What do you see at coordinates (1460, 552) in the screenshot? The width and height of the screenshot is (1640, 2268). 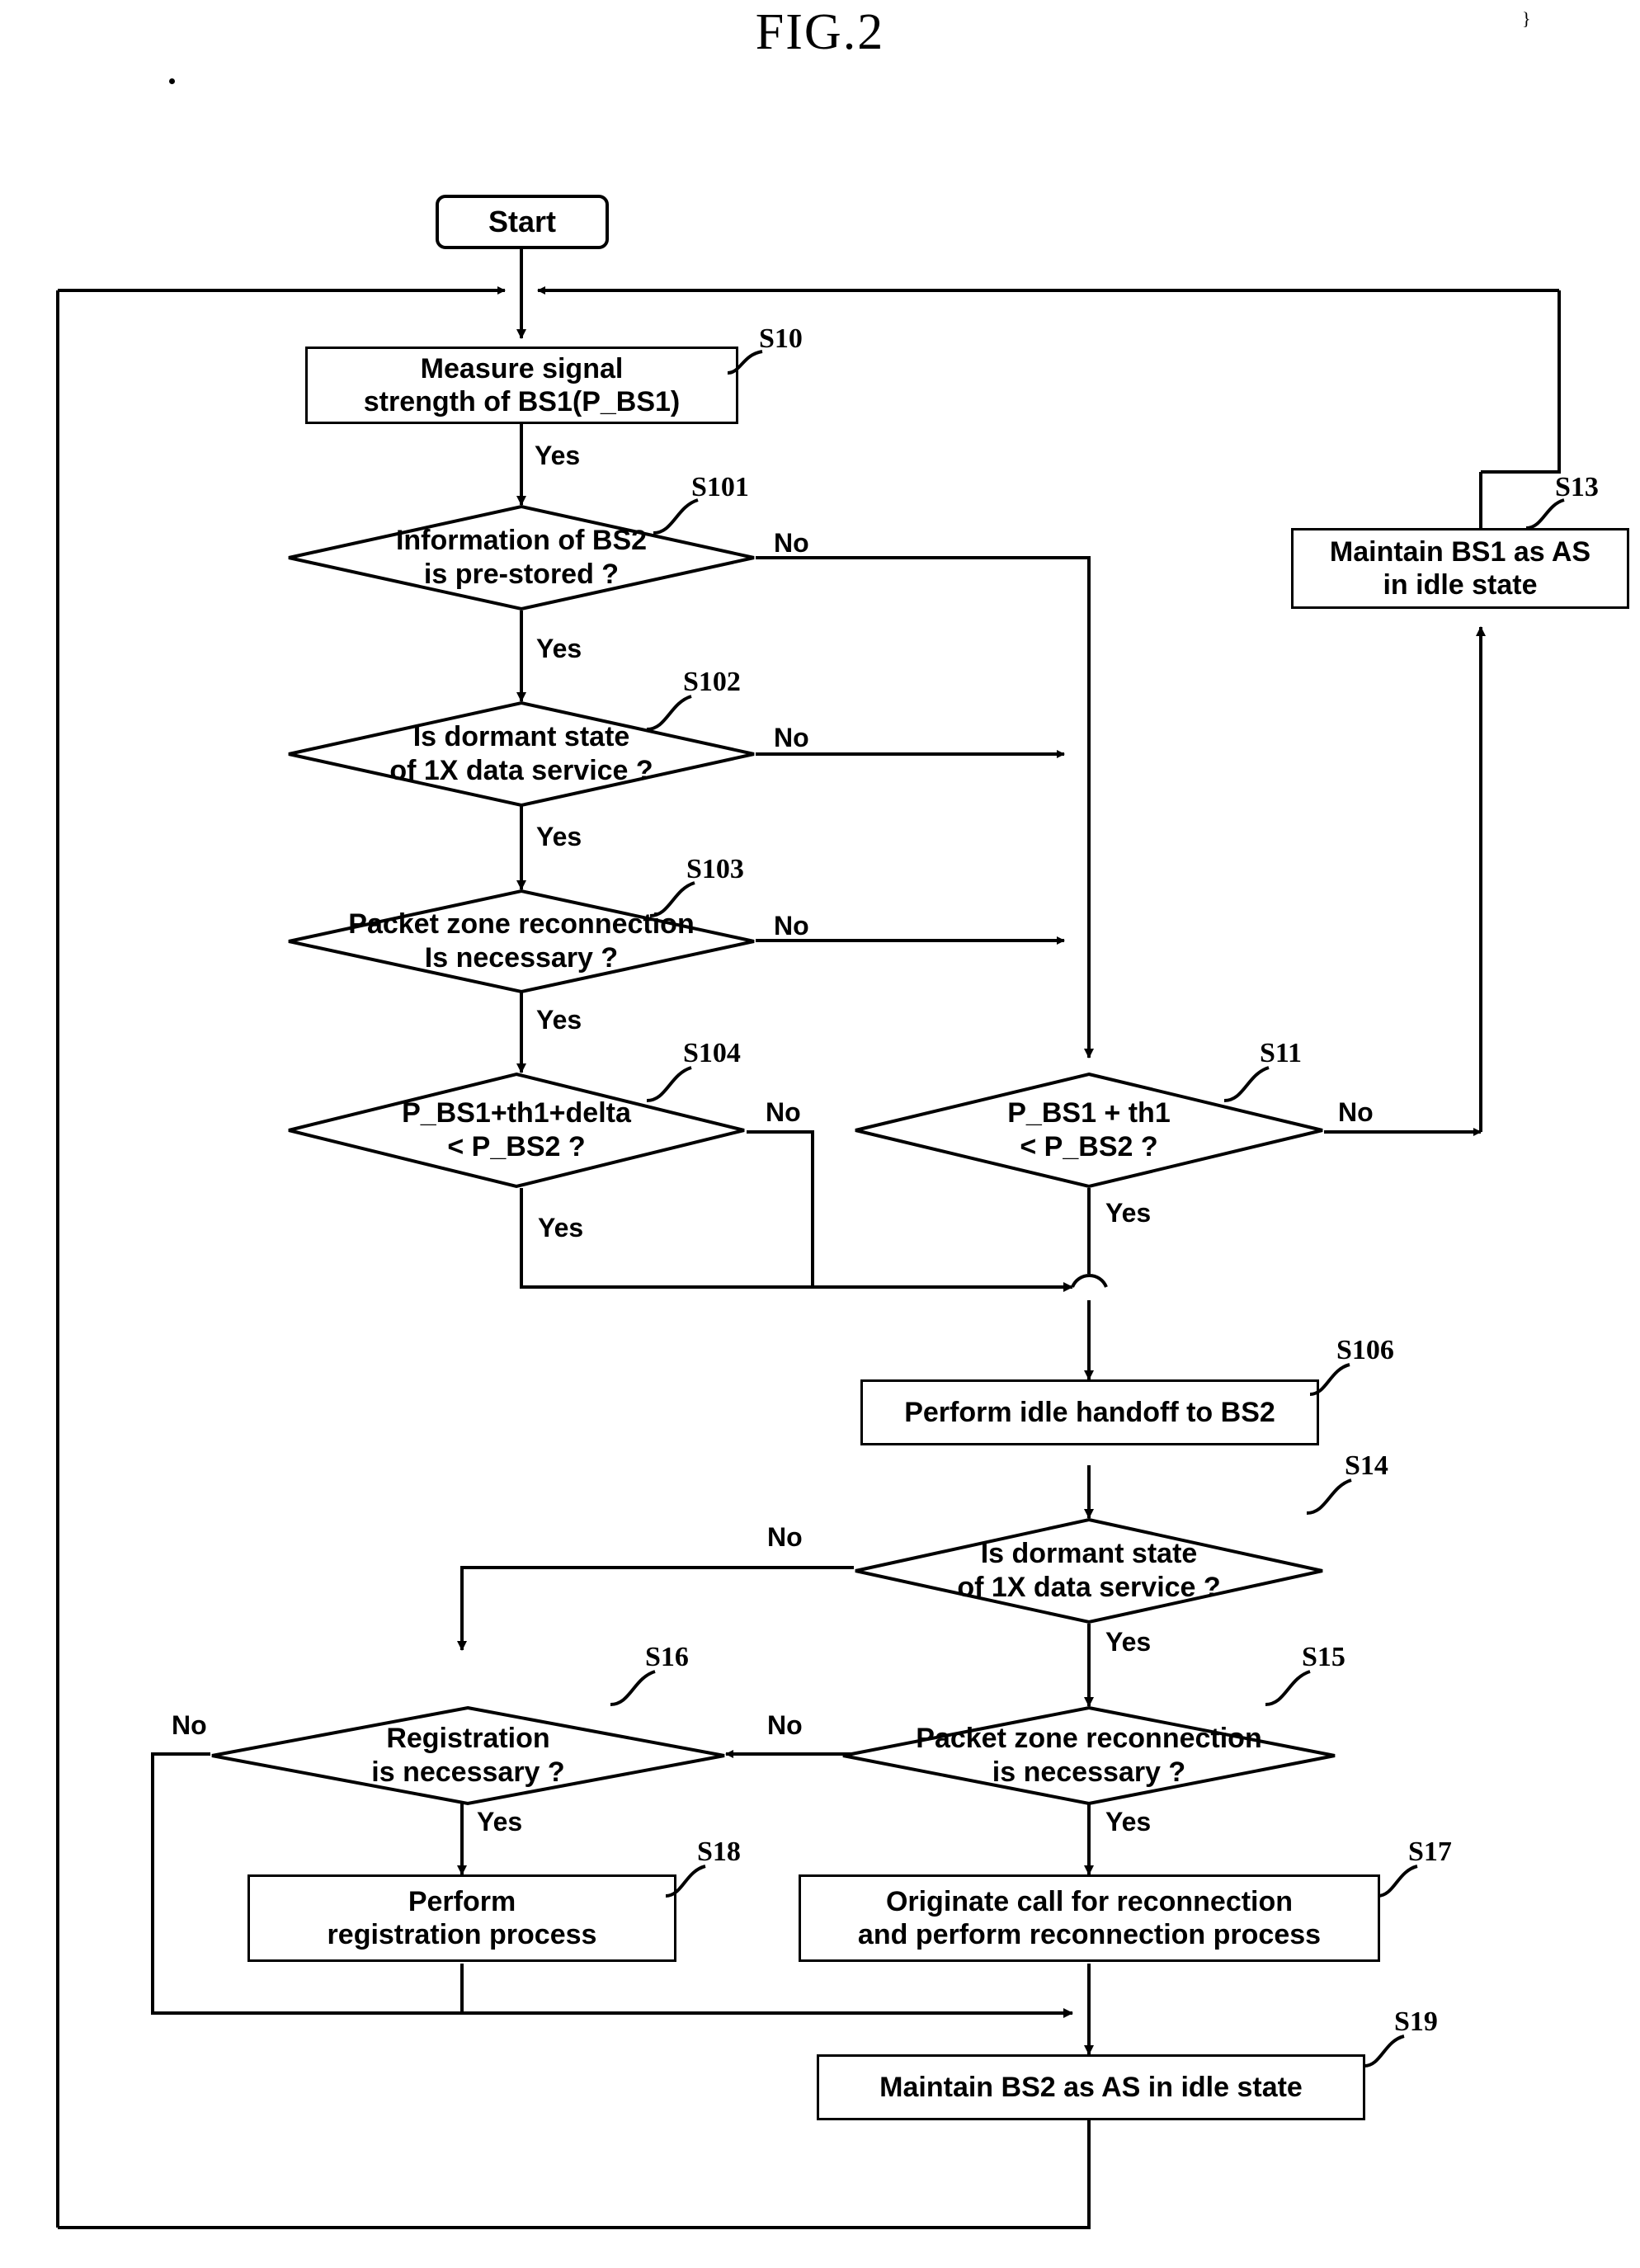 I see `node-s13-line1: Maintain BS1 as AS` at bounding box center [1460, 552].